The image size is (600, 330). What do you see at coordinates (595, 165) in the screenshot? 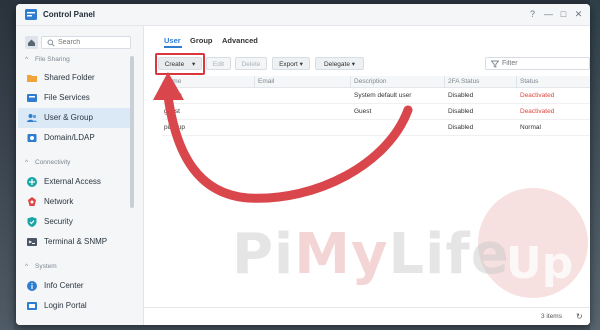
I see `desktop-background-right` at bounding box center [595, 165].